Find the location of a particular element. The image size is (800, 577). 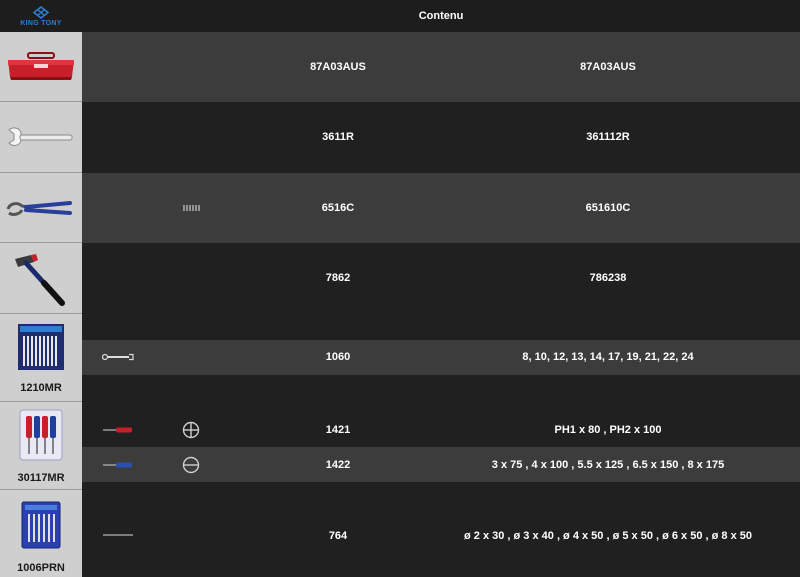

item-spec: 87A03AUS is located at coordinates (608, 67).